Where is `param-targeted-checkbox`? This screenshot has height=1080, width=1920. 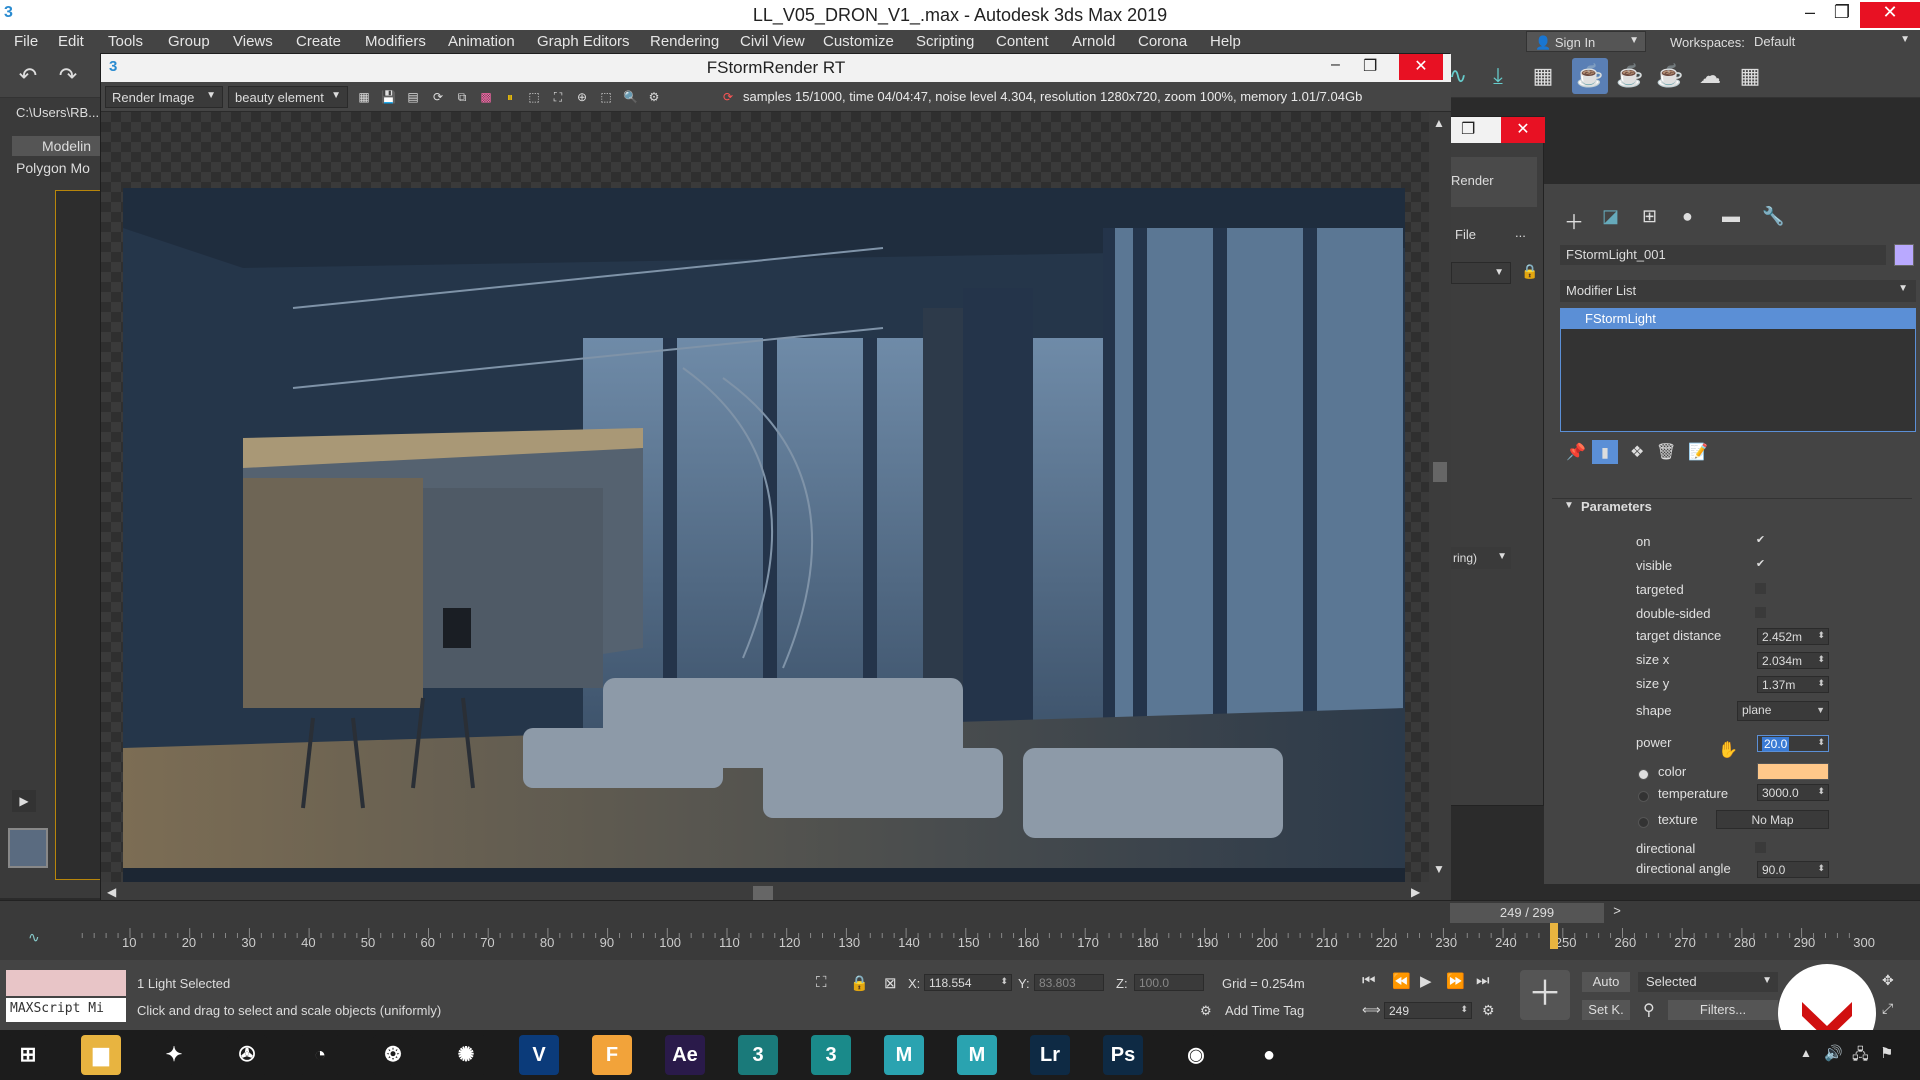 param-targeted-checkbox is located at coordinates (1760, 588).